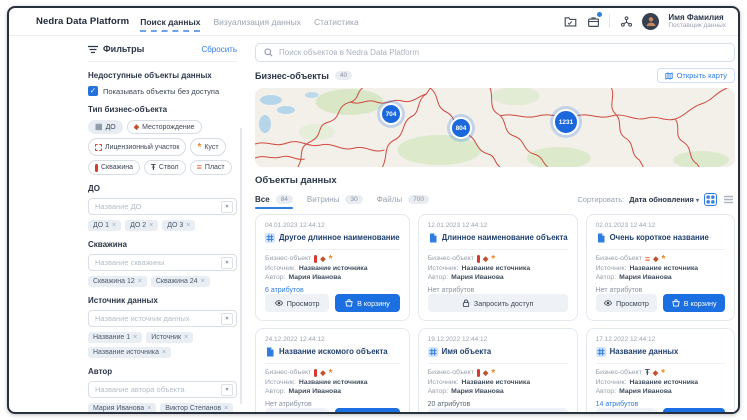 Image resolution: width=747 pixels, height=420 pixels. What do you see at coordinates (659, 237) in the screenshot?
I see `card-title: Очень короткое название` at bounding box center [659, 237].